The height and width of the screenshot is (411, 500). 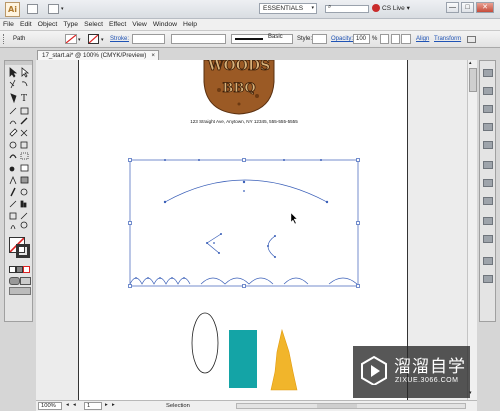 I want to click on menu-select: Select, so click(x=93, y=24).